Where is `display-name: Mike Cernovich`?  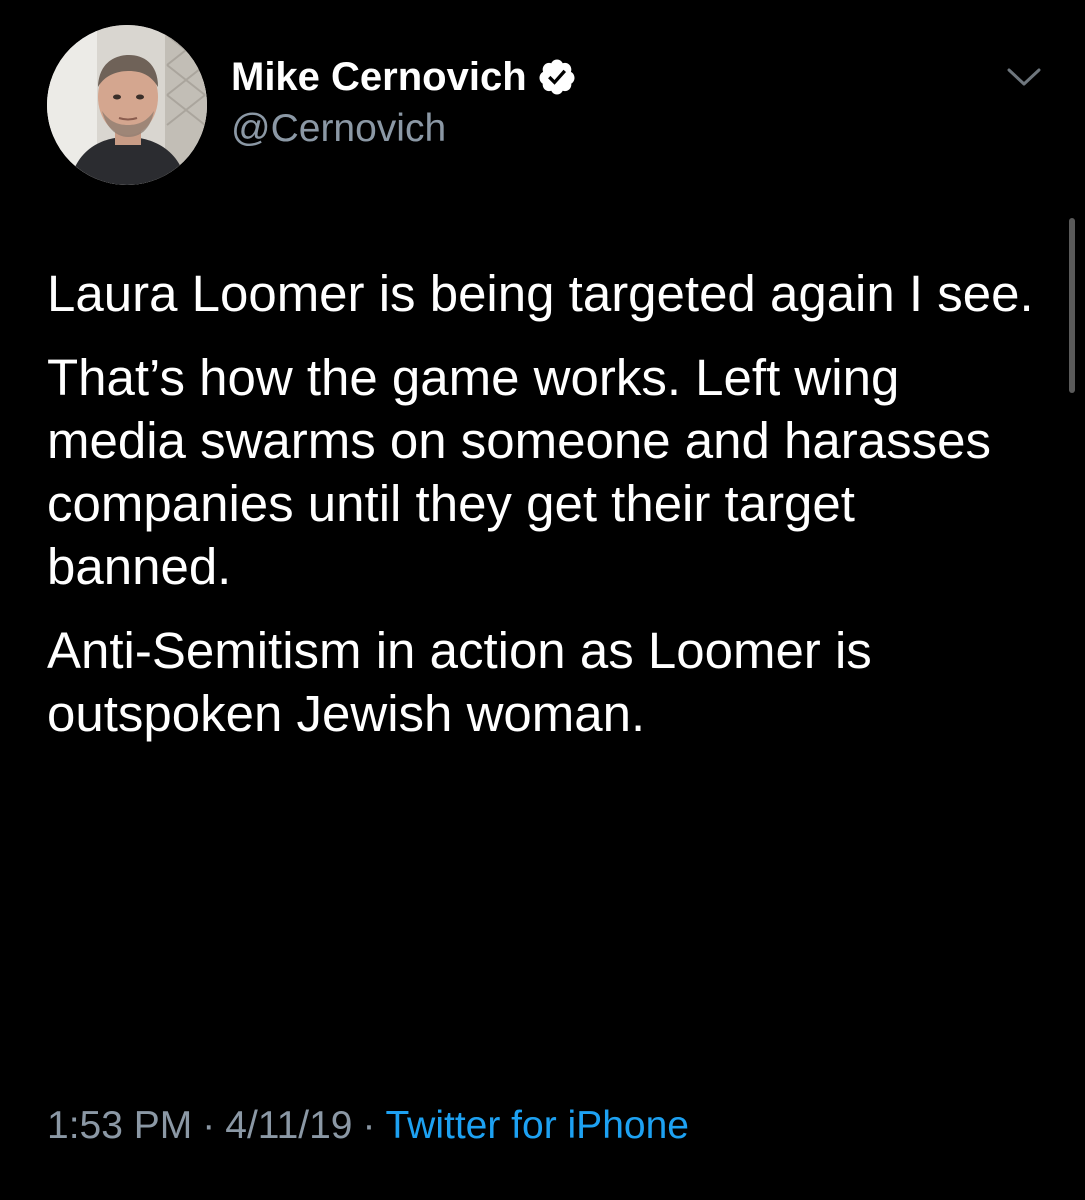
display-name: Mike Cernovich is located at coordinates (379, 77).